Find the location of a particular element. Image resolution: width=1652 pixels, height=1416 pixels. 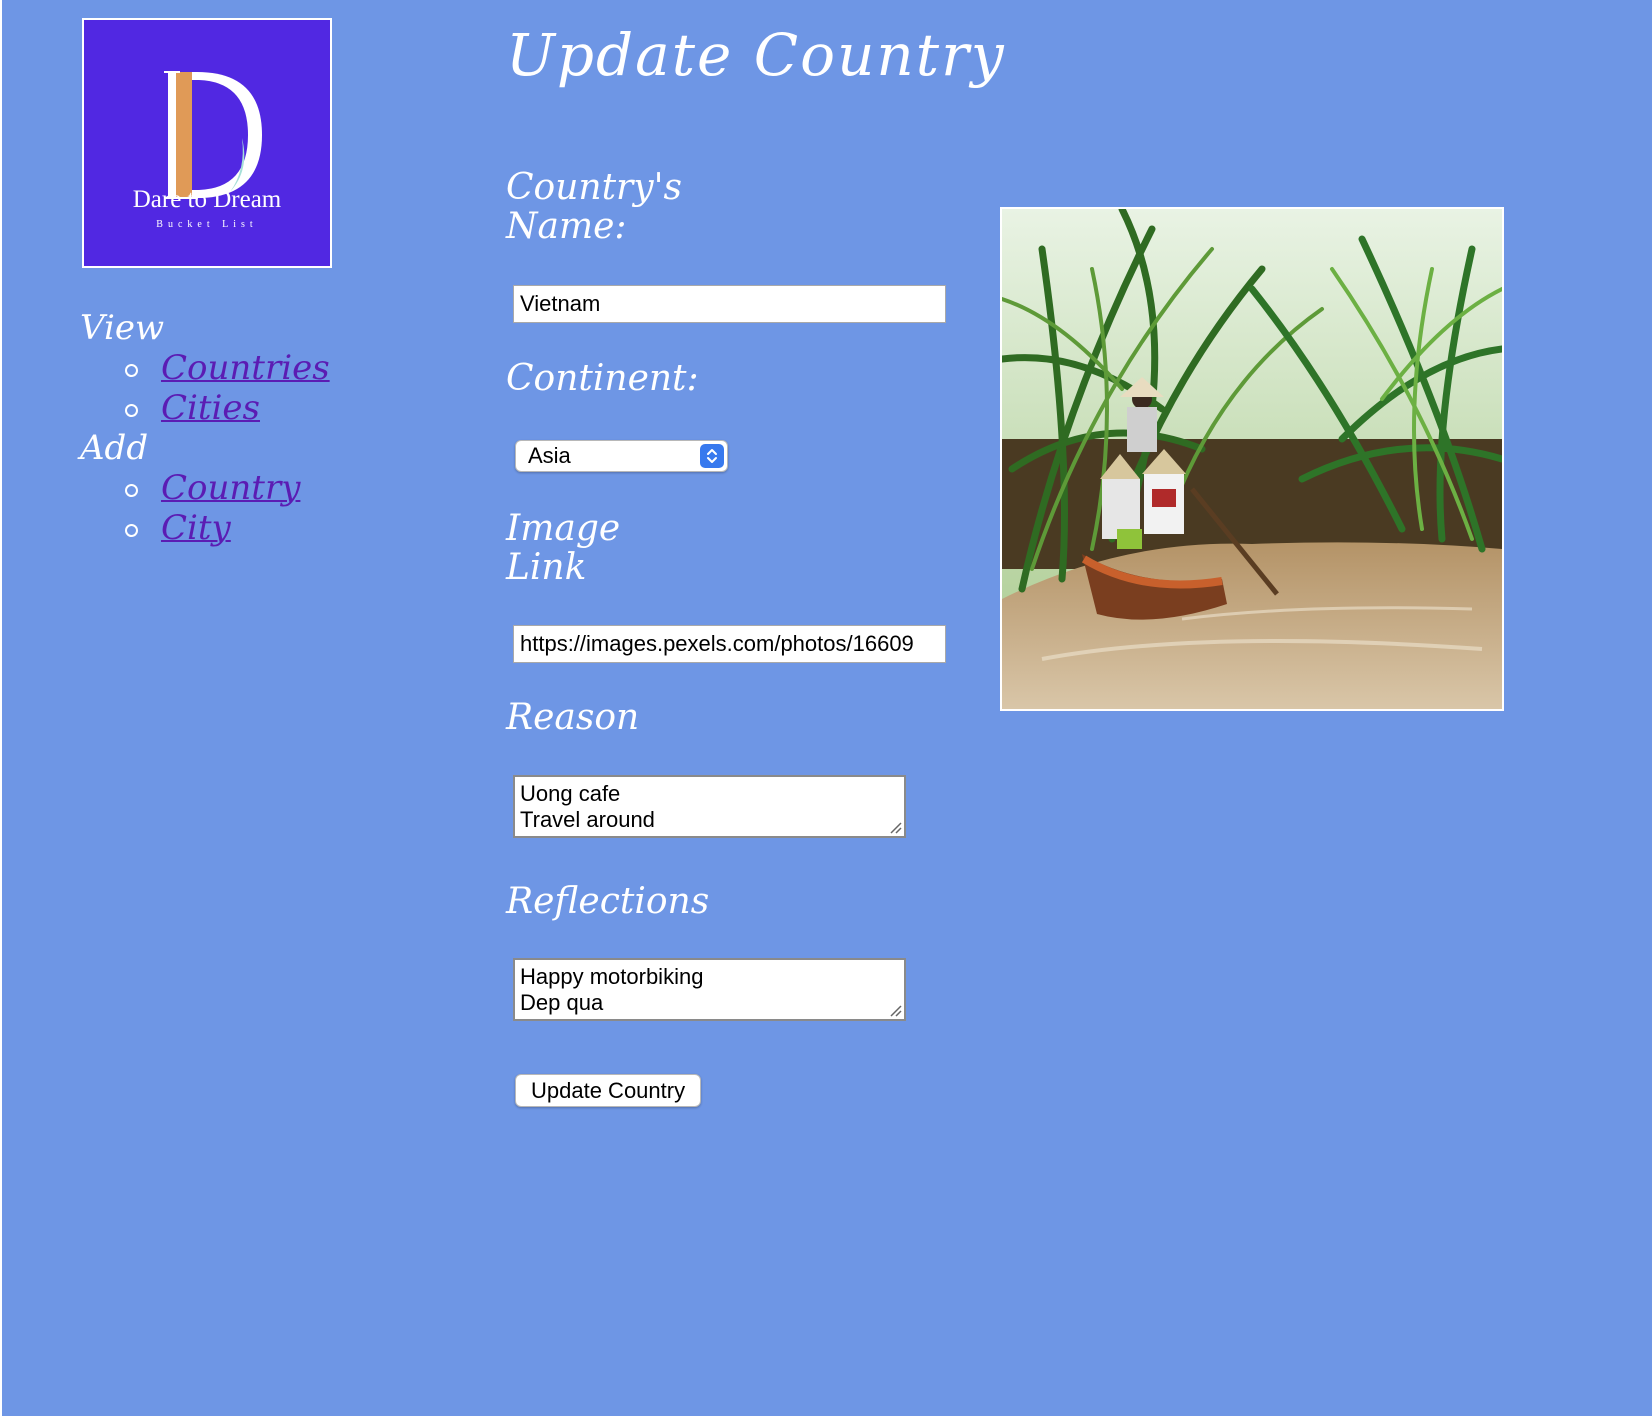

country-name-input: Vietnam is located at coordinates (729, 304).